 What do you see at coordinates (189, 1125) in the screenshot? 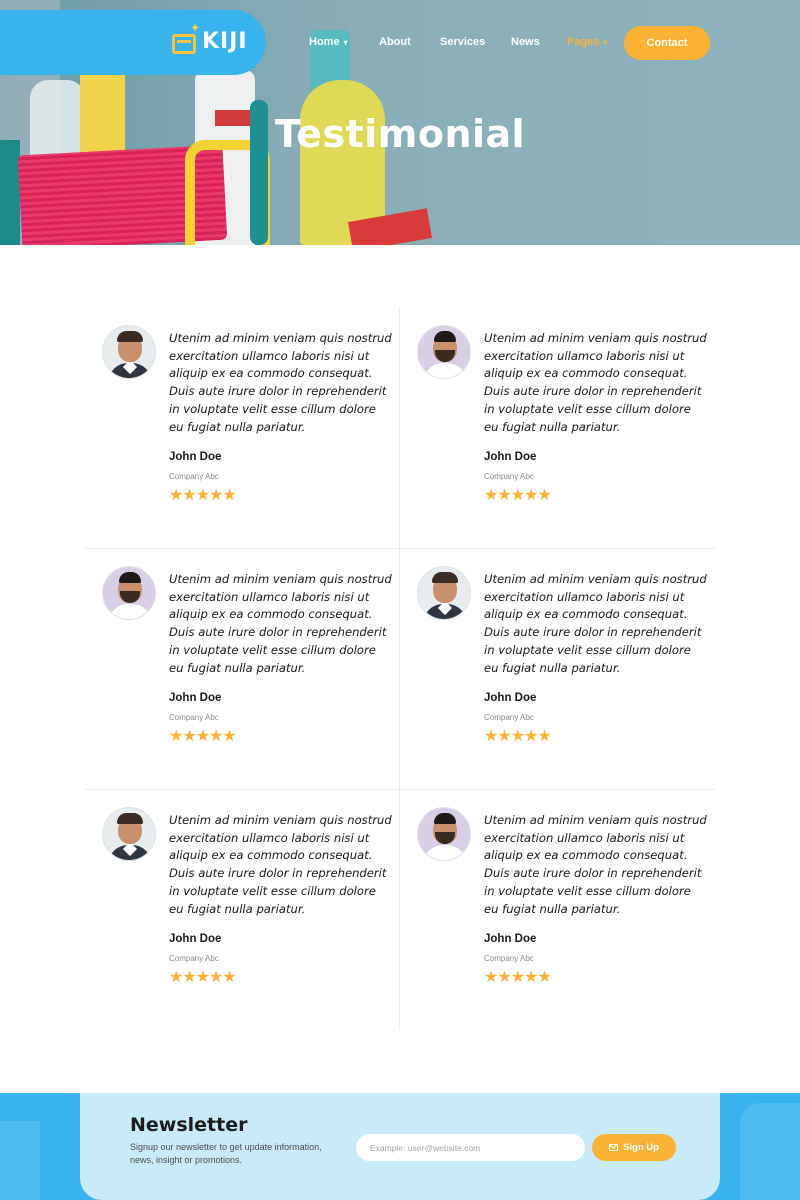
I see `newsletter-title: Newsletter` at bounding box center [189, 1125].